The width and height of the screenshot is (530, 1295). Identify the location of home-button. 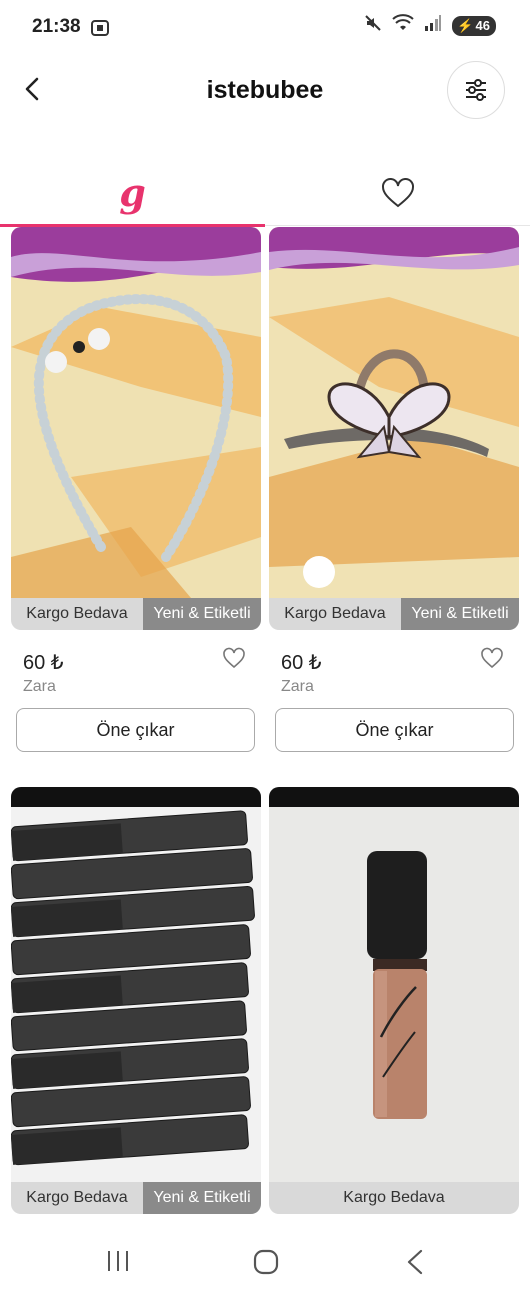
(266, 1264).